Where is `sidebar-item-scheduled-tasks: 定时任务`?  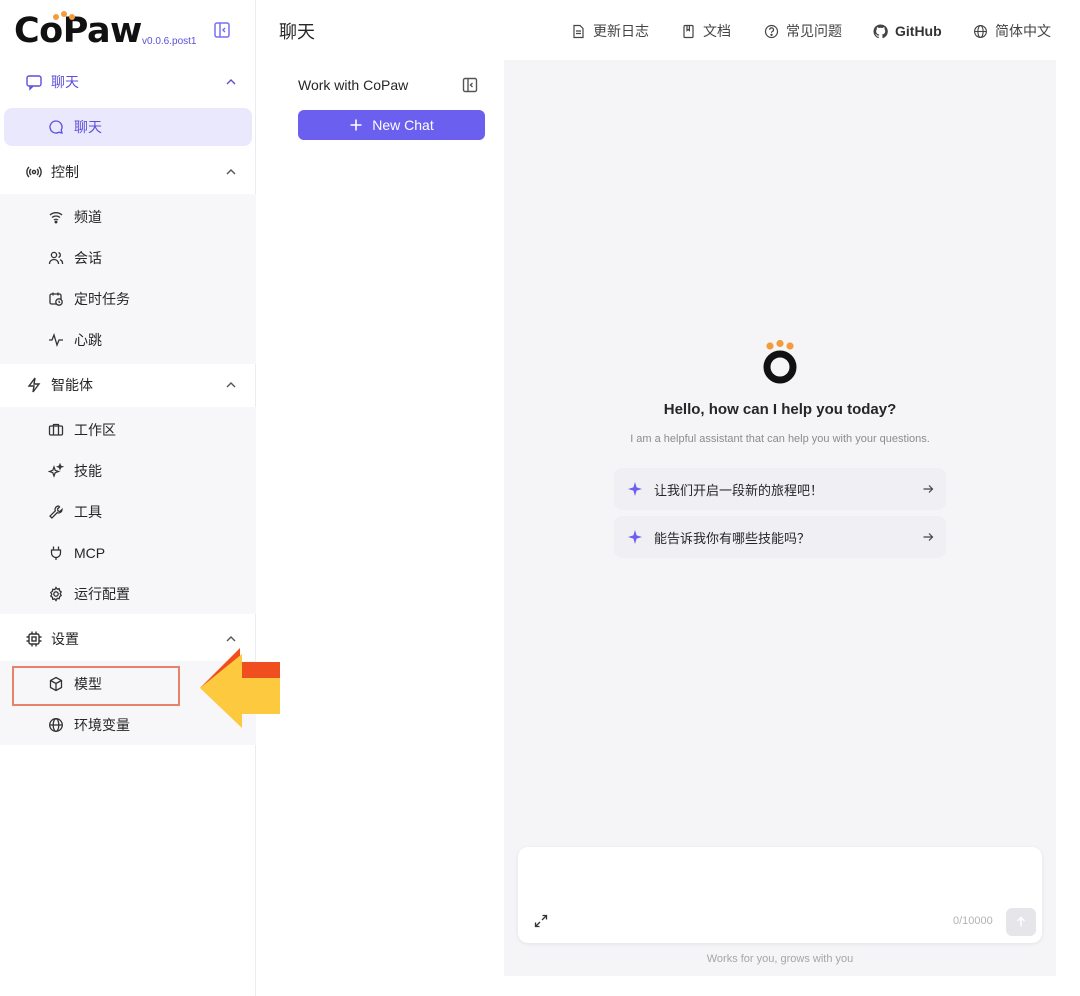 sidebar-item-scheduled-tasks: 定时任务 is located at coordinates (128, 299).